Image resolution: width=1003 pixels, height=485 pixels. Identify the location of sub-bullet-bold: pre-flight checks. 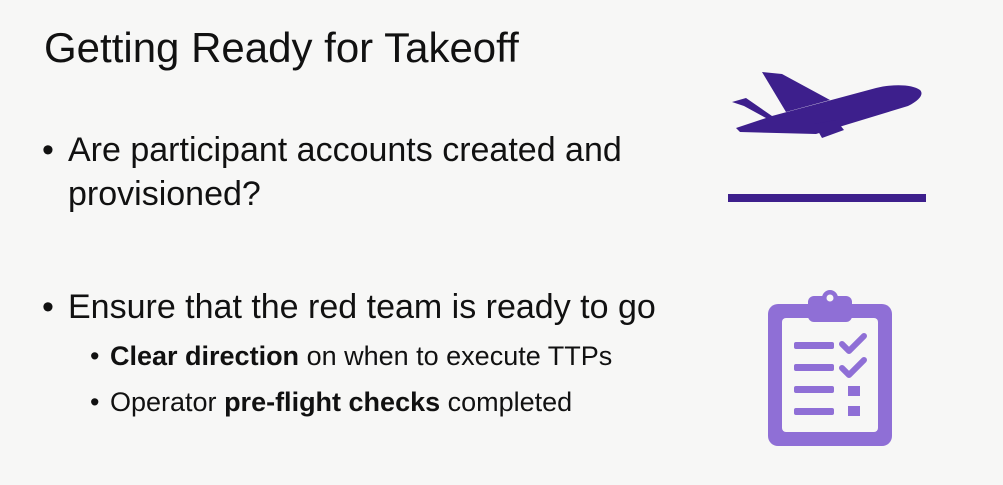
(332, 402).